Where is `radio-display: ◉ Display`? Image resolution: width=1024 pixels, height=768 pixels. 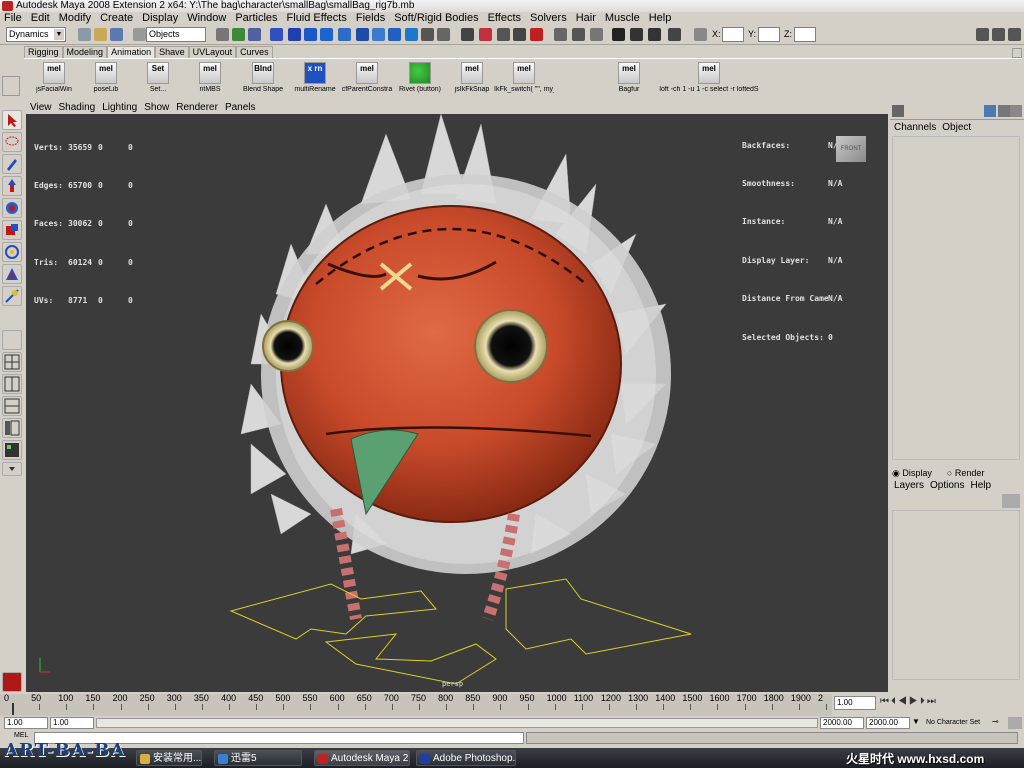
radio-display: ◉ Display is located at coordinates (912, 473).